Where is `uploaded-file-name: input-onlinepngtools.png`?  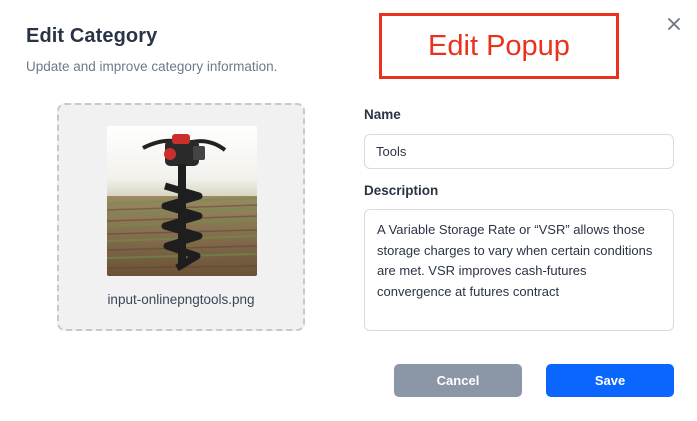 uploaded-file-name: input-onlinepngtools.png is located at coordinates (181, 299).